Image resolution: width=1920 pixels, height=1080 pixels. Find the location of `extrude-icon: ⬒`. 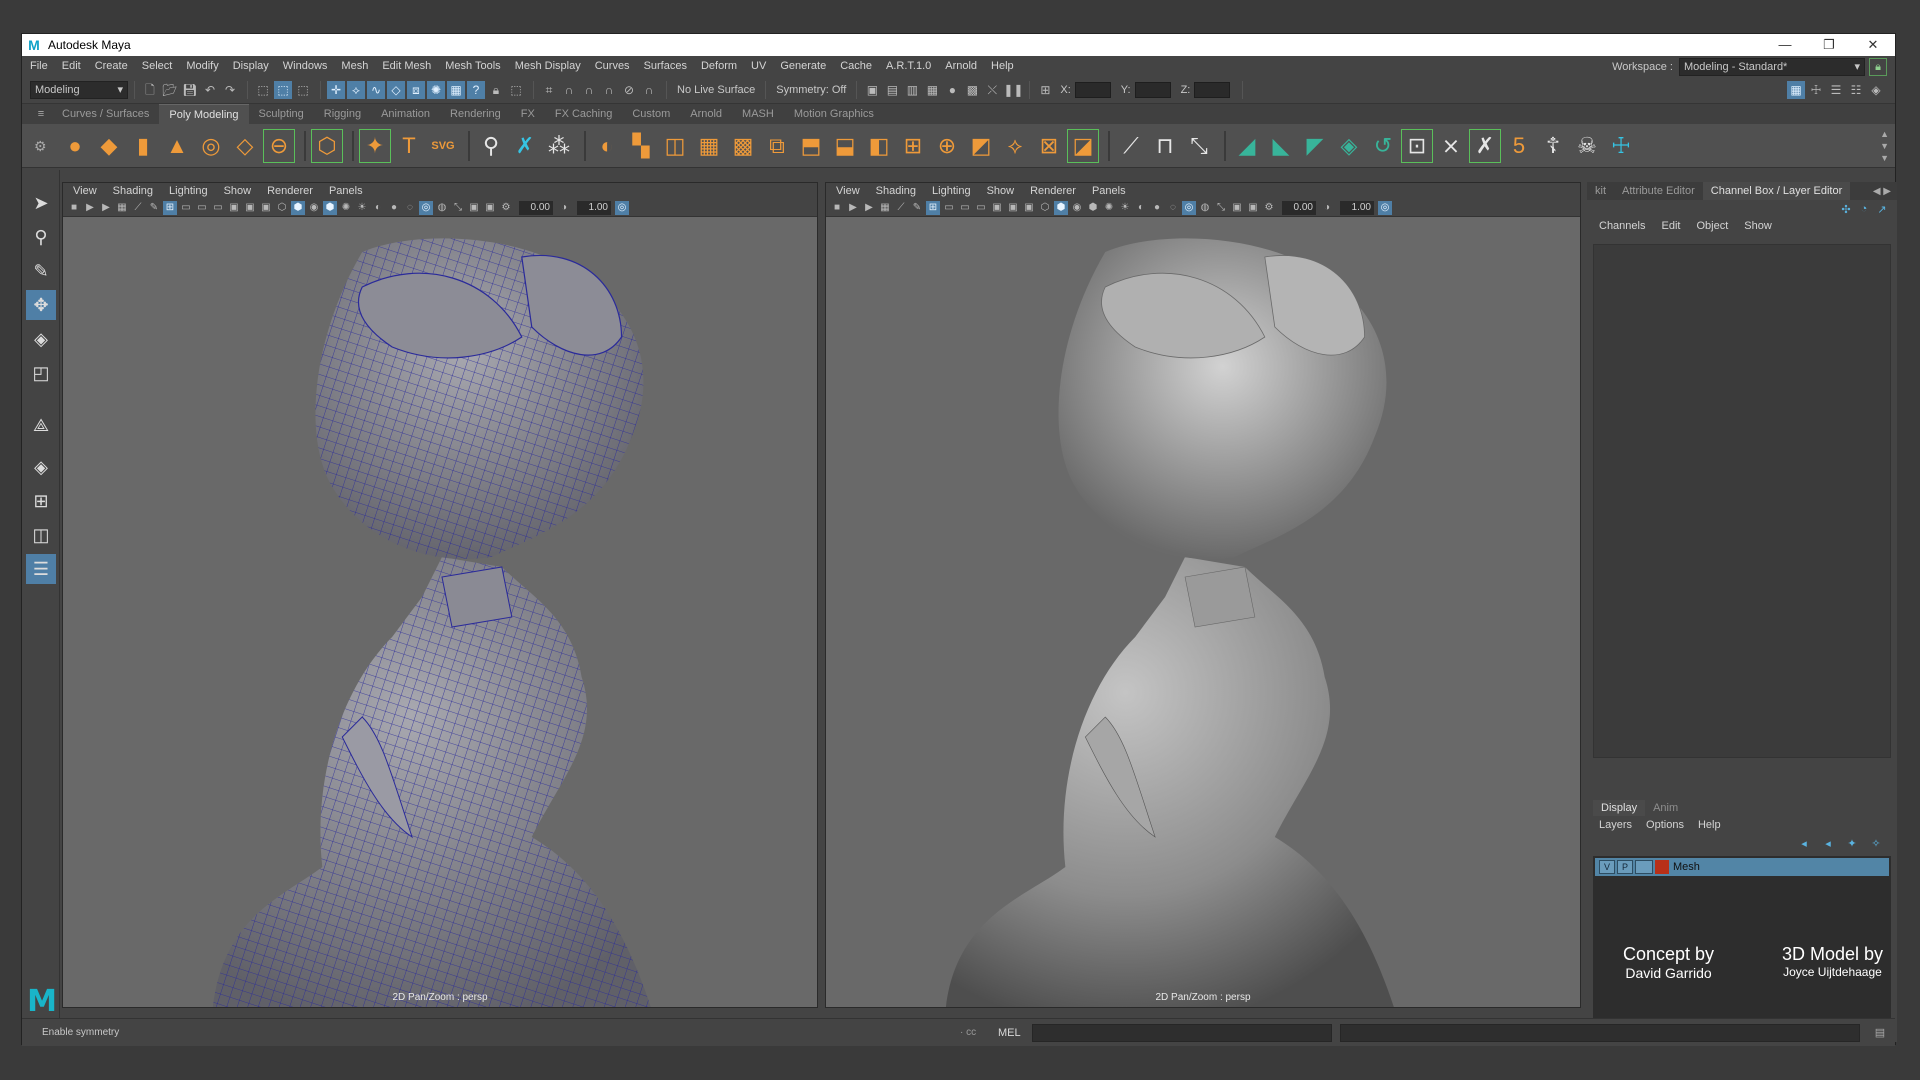

extrude-icon: ⬒ is located at coordinates (811, 146).